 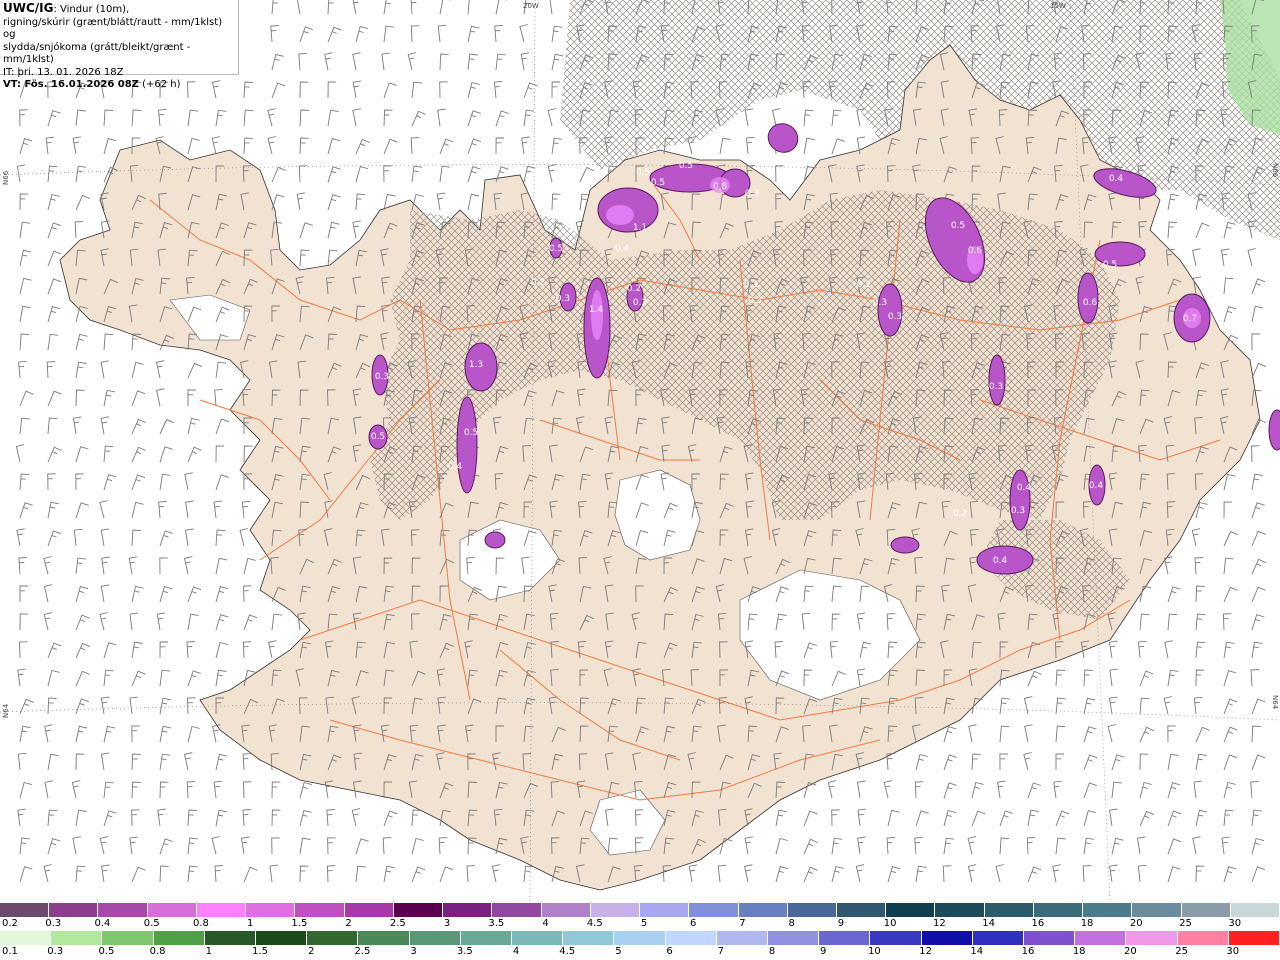 I want to click on lat-label-left-bottom: N64, so click(x=6, y=710).